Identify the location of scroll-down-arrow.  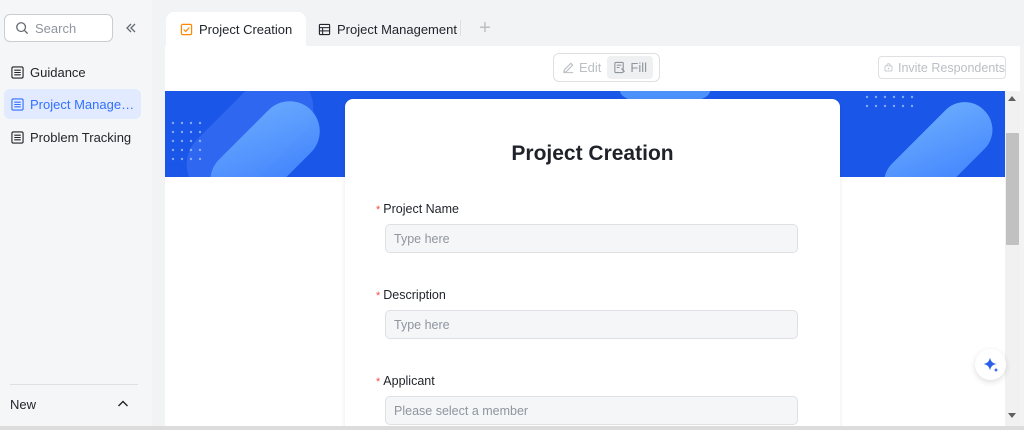
(1012, 415).